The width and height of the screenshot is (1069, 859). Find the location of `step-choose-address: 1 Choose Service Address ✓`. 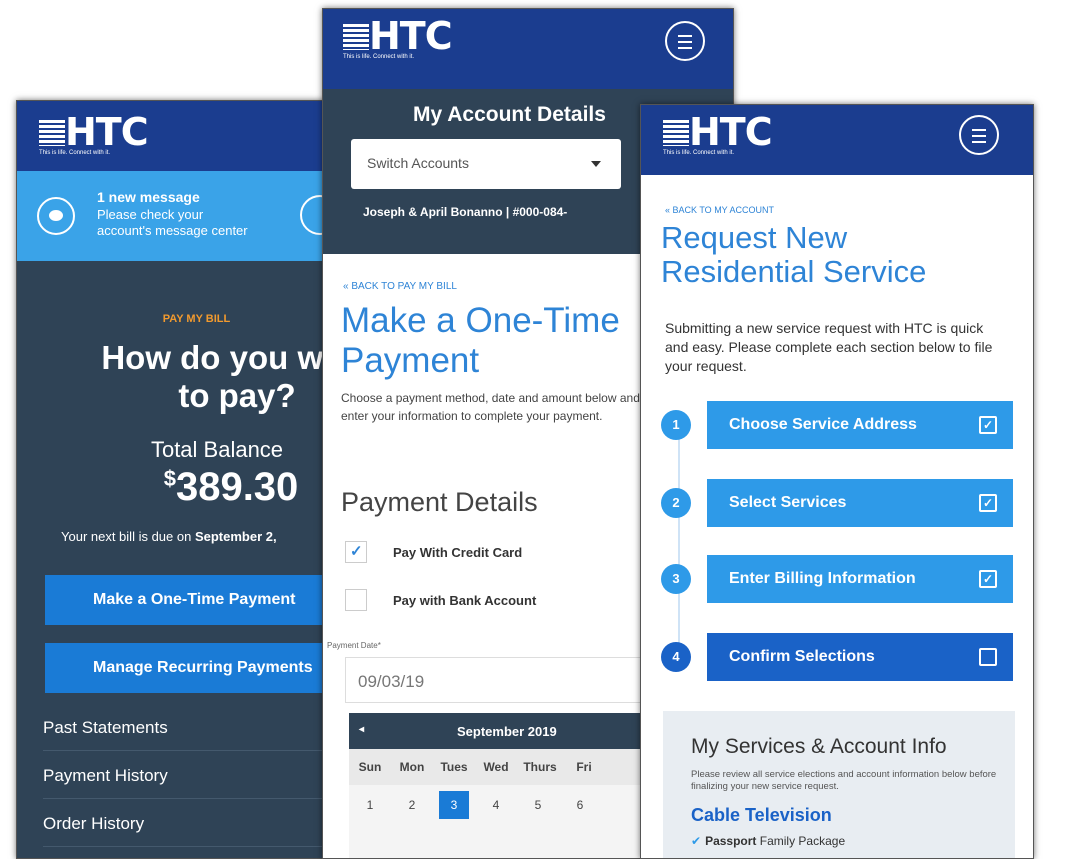

step-choose-address: 1 Choose Service Address ✓ is located at coordinates (838, 425).